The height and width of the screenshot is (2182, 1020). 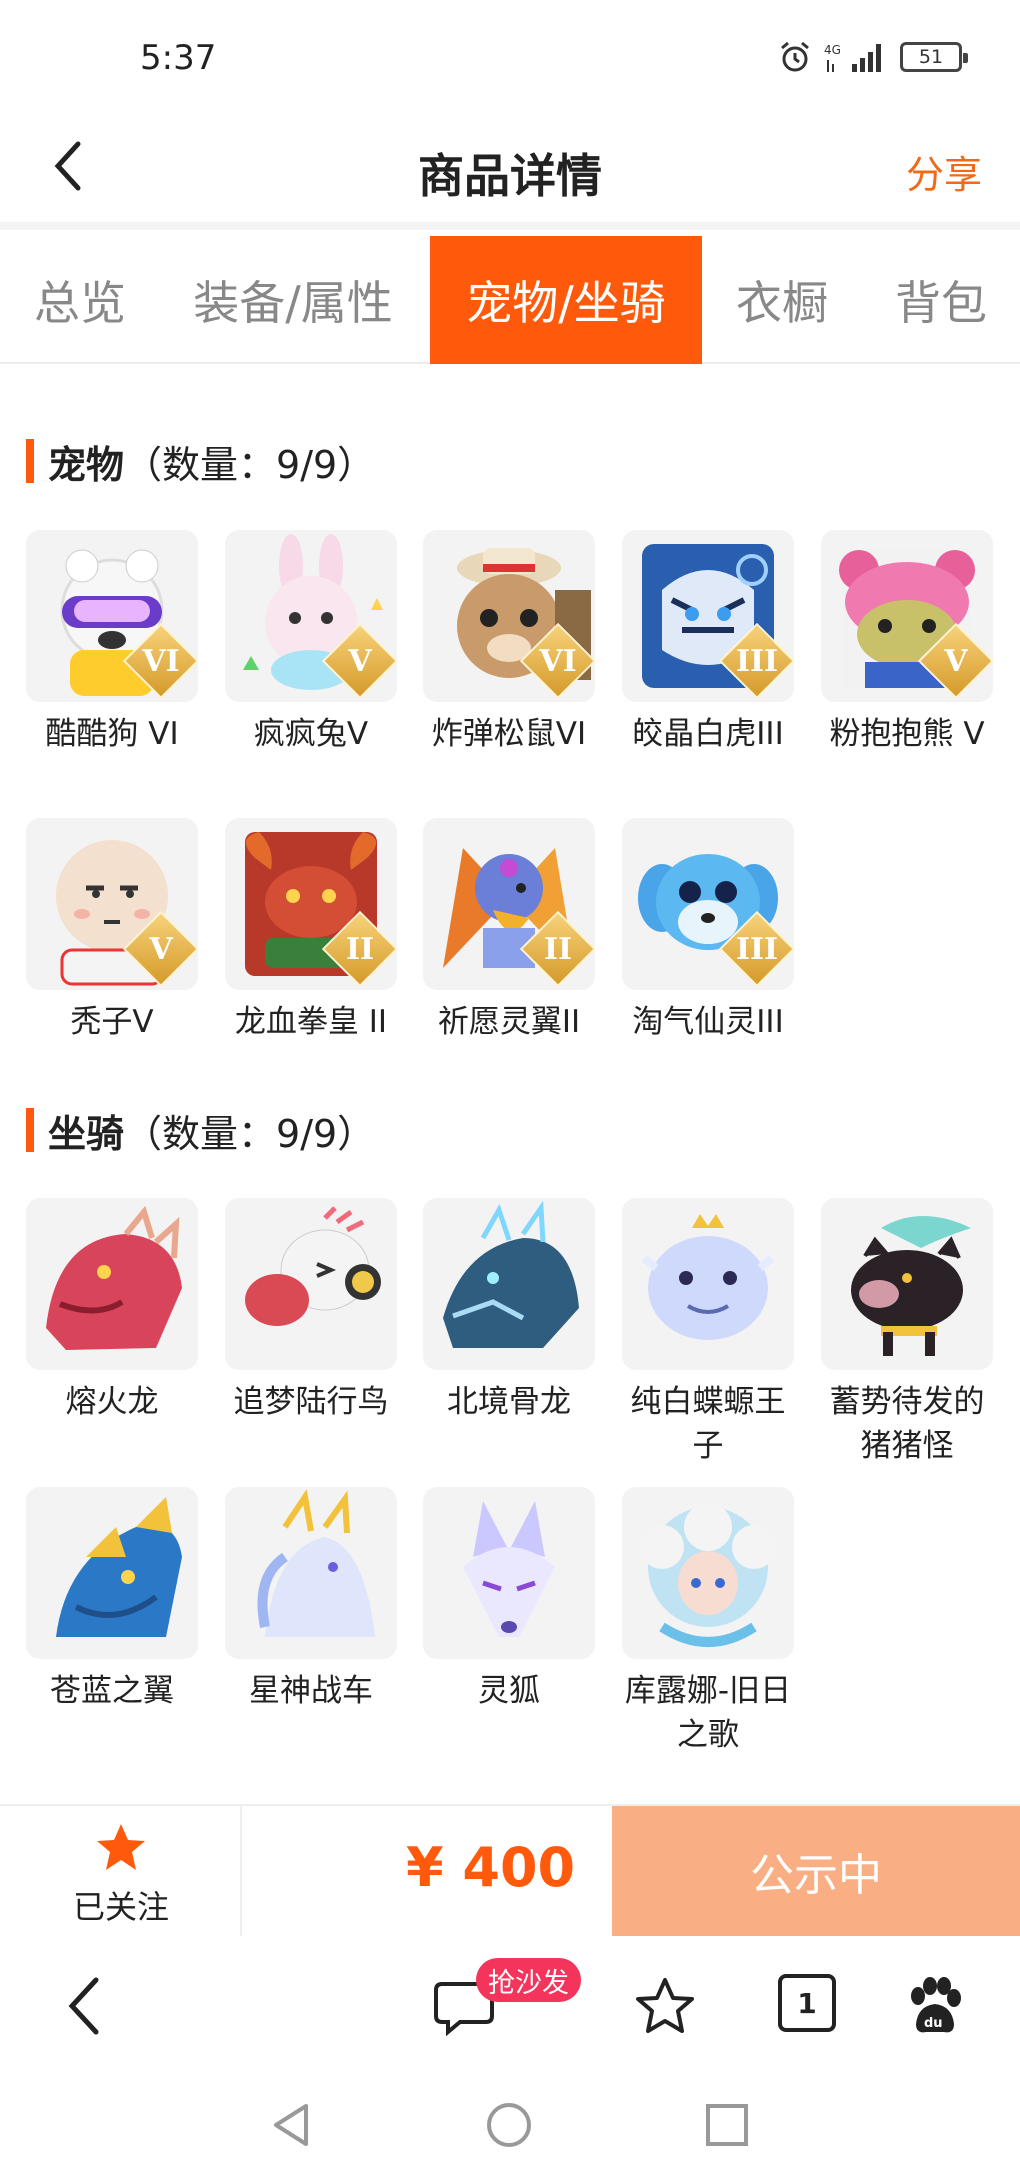 I want to click on mount-item: 苍蓝之翼, so click(x=112, y=1600).